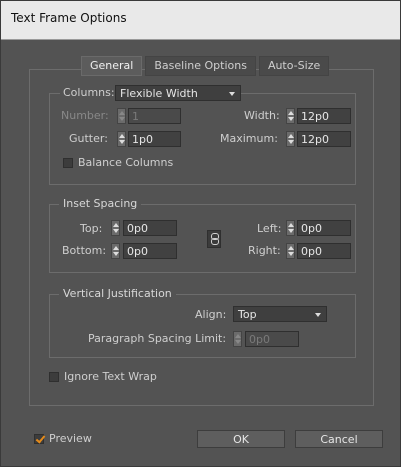  What do you see at coordinates (237, 339) in the screenshot?
I see `paragraph-spacing-stepper` at bounding box center [237, 339].